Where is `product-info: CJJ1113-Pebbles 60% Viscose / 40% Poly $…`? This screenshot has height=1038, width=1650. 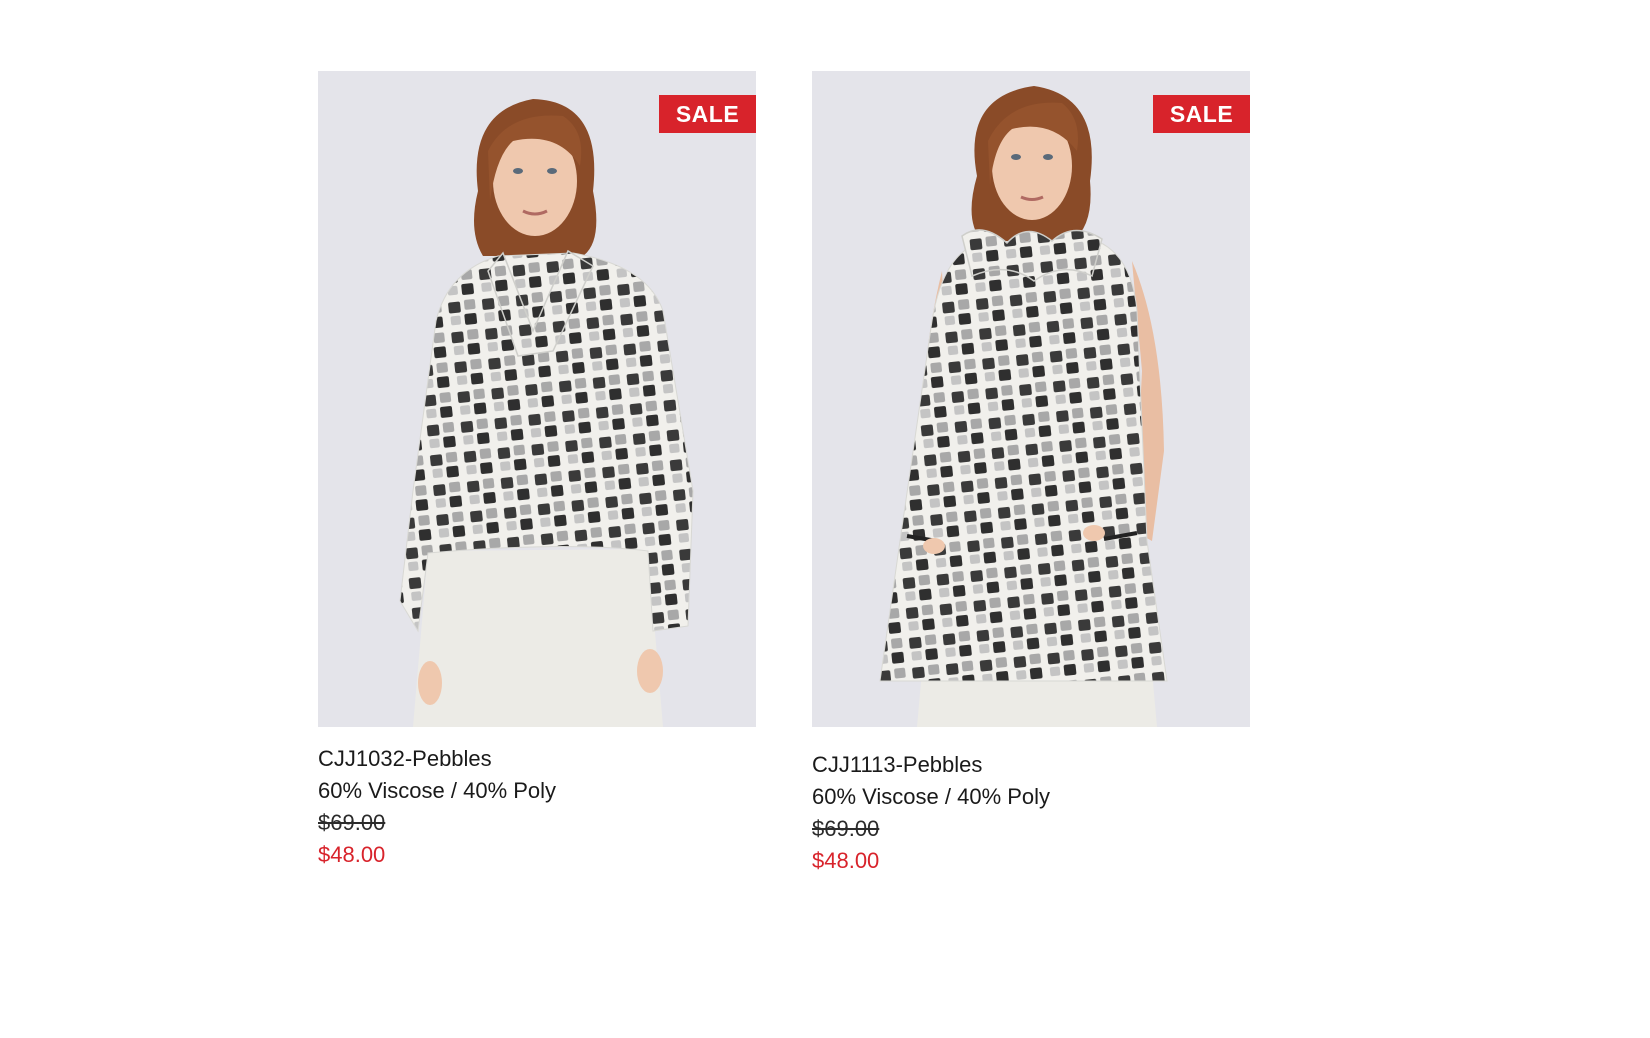 product-info: CJJ1113-Pebbles 60% Viscose / 40% Poly $… is located at coordinates (1031, 802).